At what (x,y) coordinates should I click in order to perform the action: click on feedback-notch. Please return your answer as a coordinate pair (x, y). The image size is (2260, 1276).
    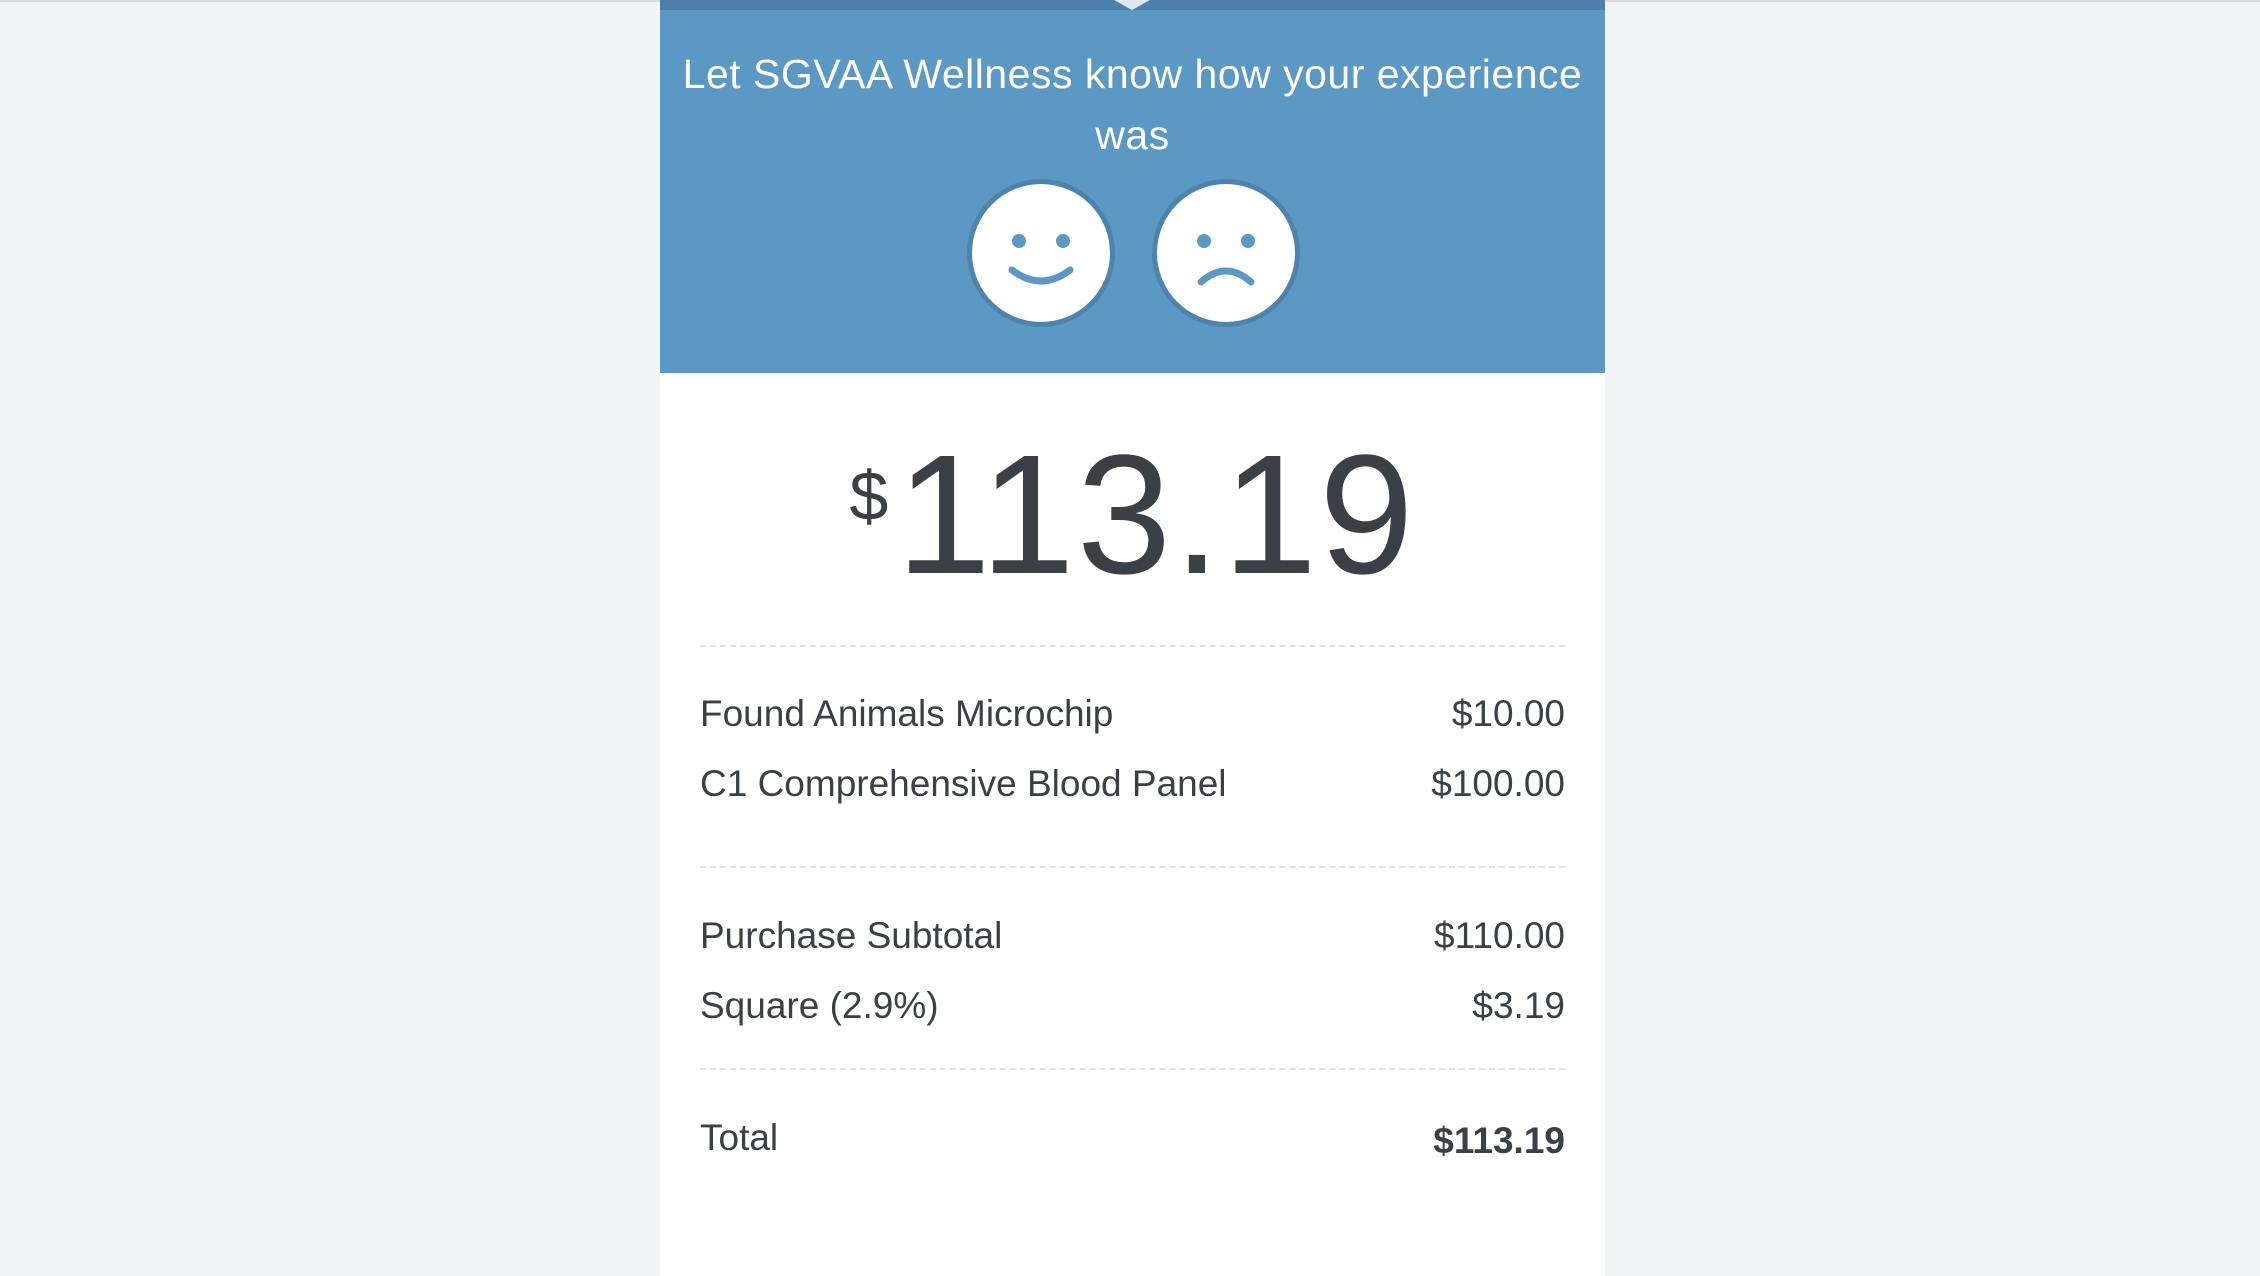
    Looking at the image, I should click on (1132, 5).